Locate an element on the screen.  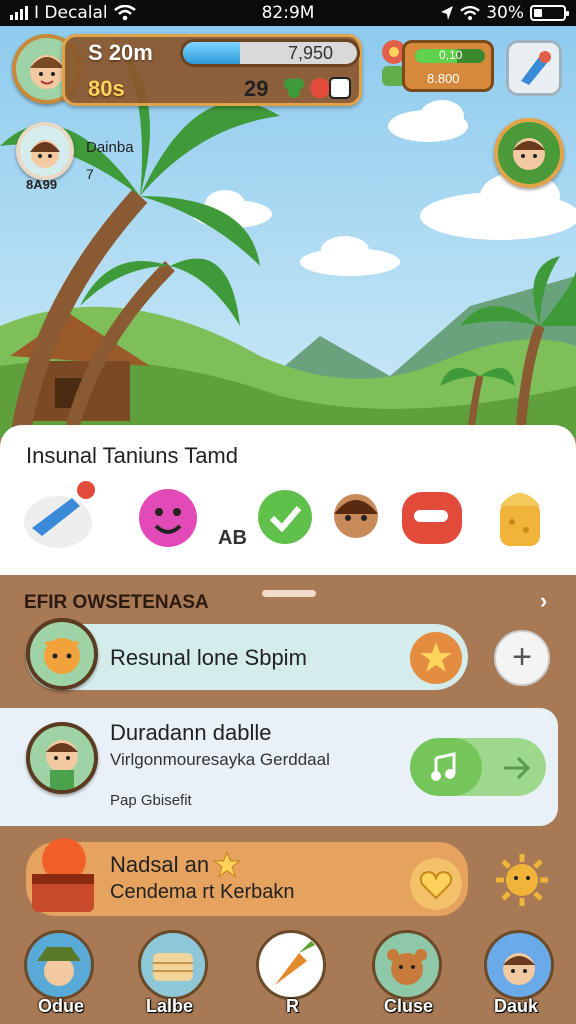
gem-count: 29 is located at coordinates (256, 88).